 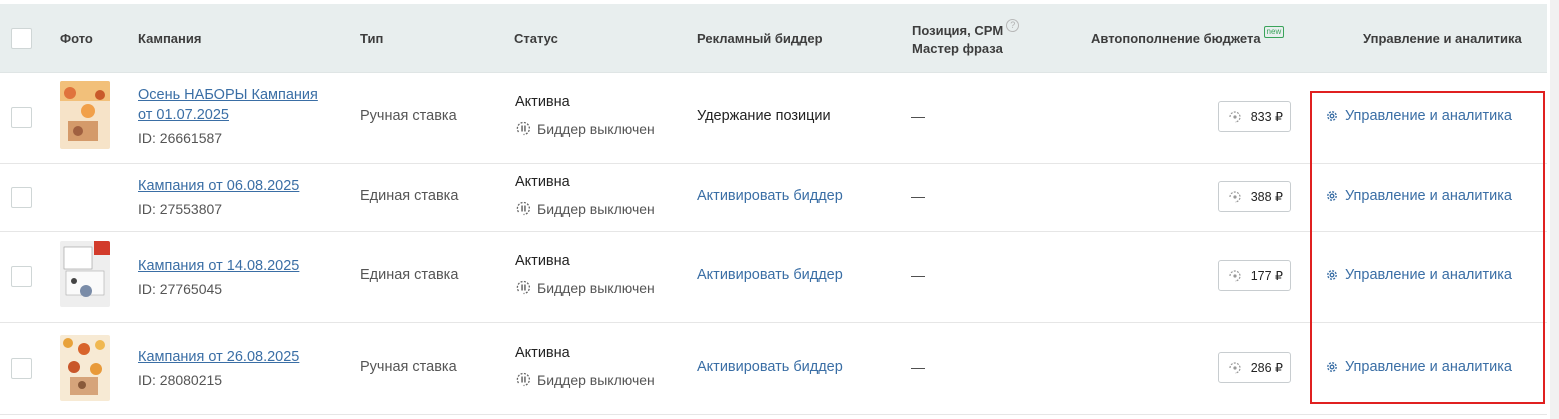 What do you see at coordinates (536, 38) in the screenshot?
I see `header-status: Статус` at bounding box center [536, 38].